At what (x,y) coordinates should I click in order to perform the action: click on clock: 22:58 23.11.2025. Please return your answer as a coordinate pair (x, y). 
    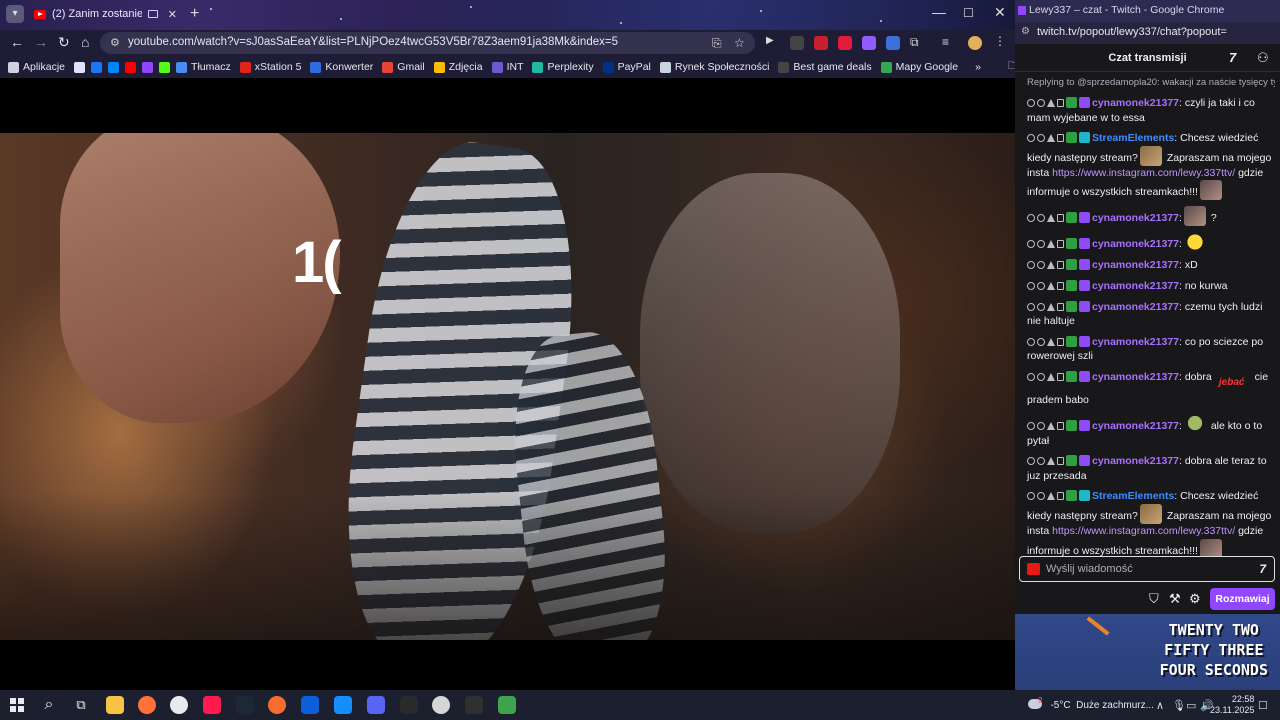
    Looking at the image, I should click on (1232, 705).